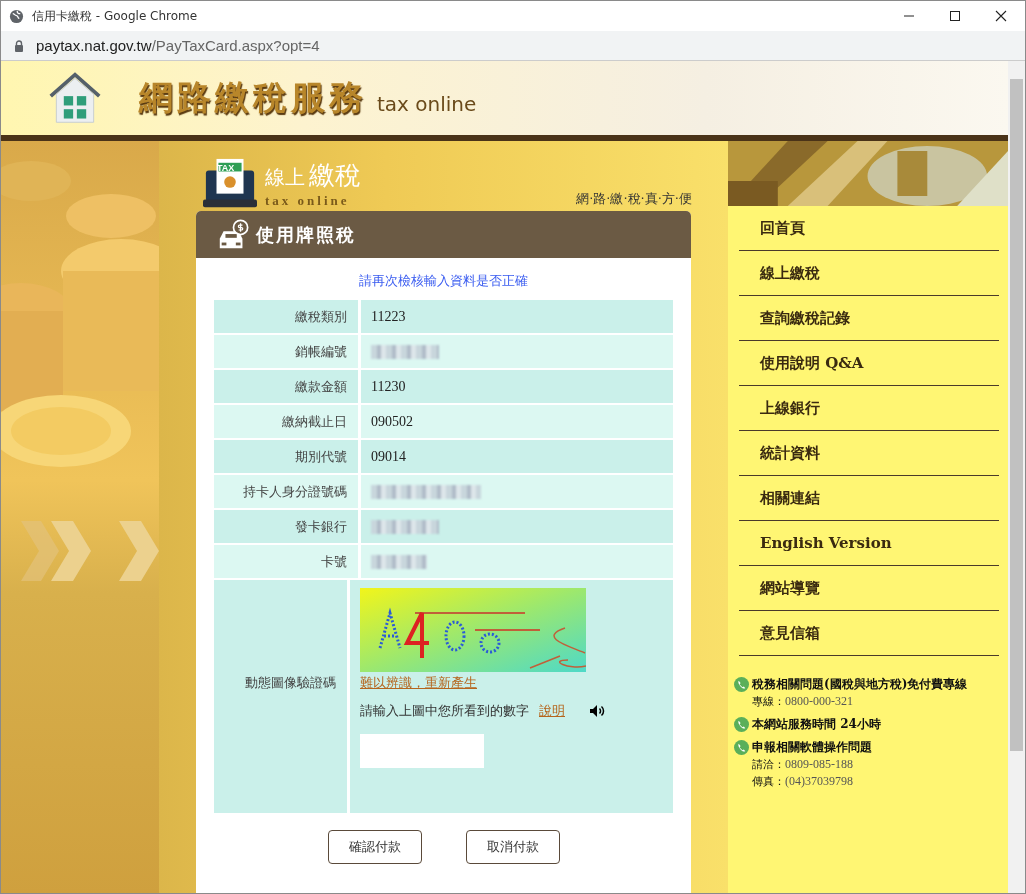  What do you see at coordinates (869, 543) in the screenshot?
I see `menu-item: English Version` at bounding box center [869, 543].